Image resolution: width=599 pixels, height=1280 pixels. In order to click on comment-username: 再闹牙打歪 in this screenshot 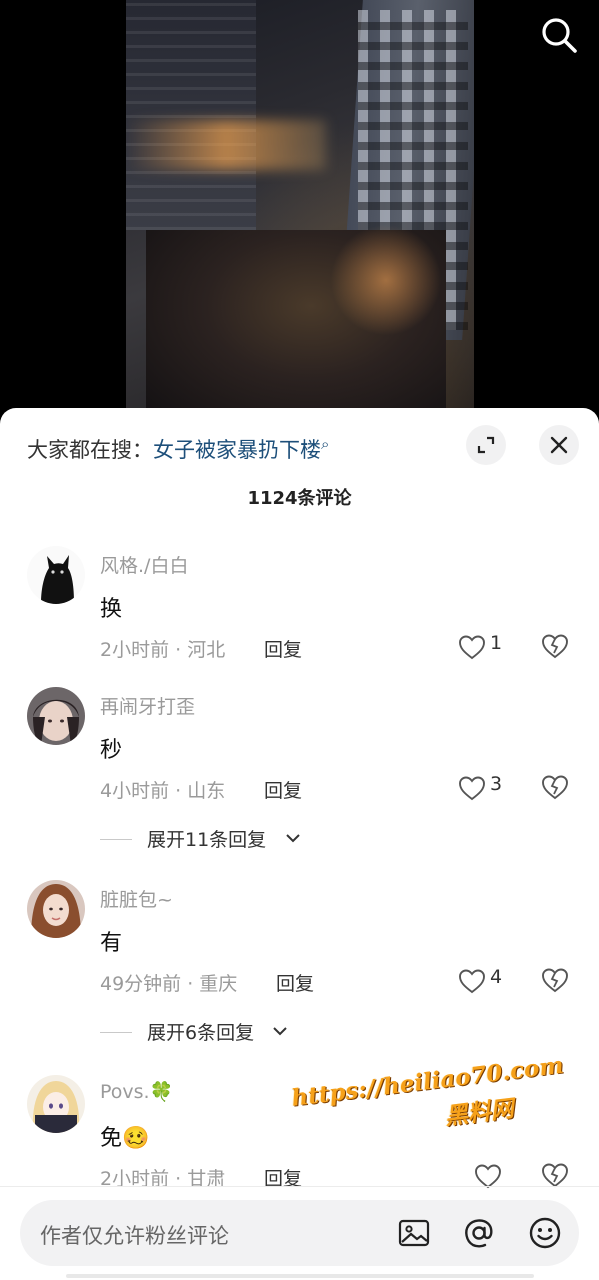, I will do `click(147, 705)`.